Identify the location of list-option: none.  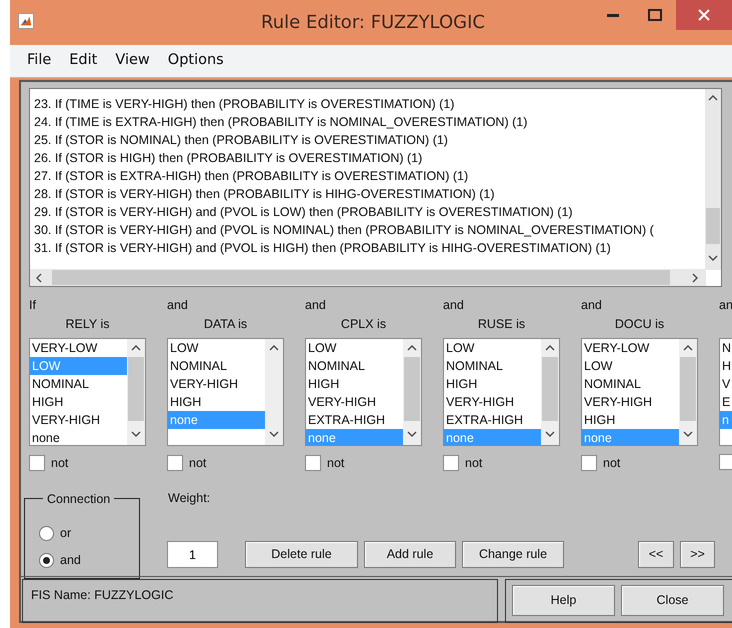
(79, 437).